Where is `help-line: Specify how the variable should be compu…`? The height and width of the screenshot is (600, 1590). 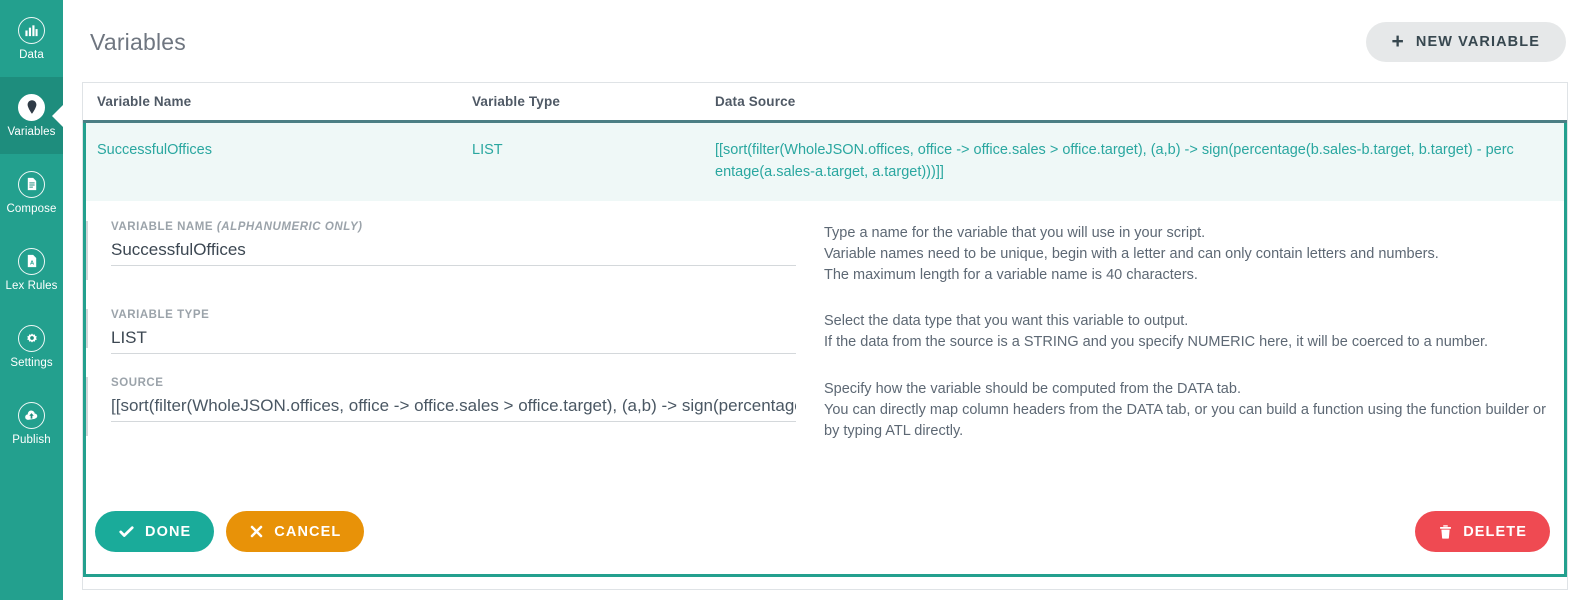 help-line: Specify how the variable should be compu… is located at coordinates (1032, 389).